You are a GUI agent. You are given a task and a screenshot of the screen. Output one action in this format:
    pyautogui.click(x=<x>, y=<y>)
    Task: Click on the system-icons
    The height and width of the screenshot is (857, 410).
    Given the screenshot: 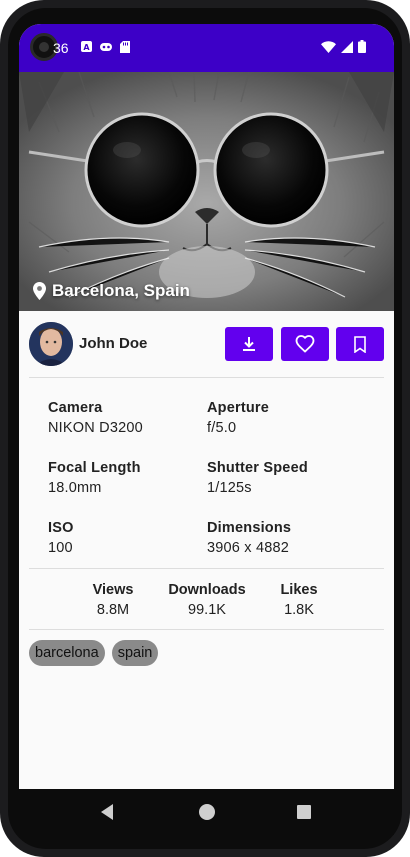 What is the action you would take?
    pyautogui.click(x=343, y=46)
    